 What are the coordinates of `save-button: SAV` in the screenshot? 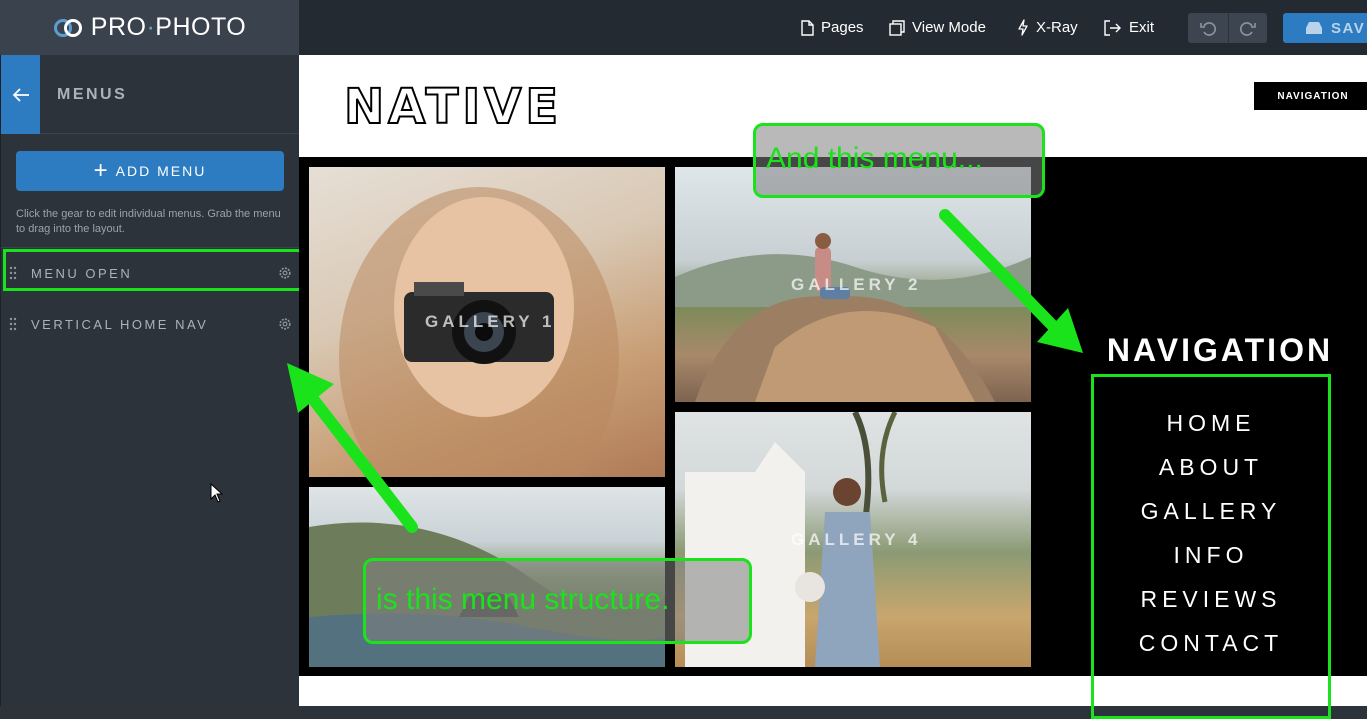 It's located at (1325, 28).